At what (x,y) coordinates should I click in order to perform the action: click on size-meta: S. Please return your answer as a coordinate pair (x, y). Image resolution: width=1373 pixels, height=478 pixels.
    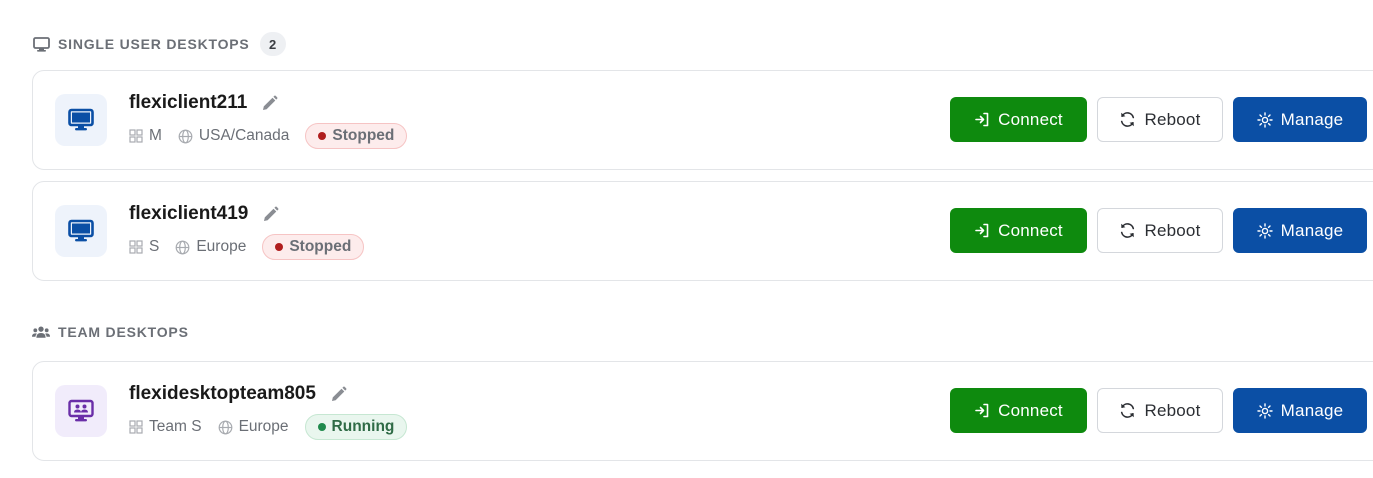
    Looking at the image, I should click on (144, 247).